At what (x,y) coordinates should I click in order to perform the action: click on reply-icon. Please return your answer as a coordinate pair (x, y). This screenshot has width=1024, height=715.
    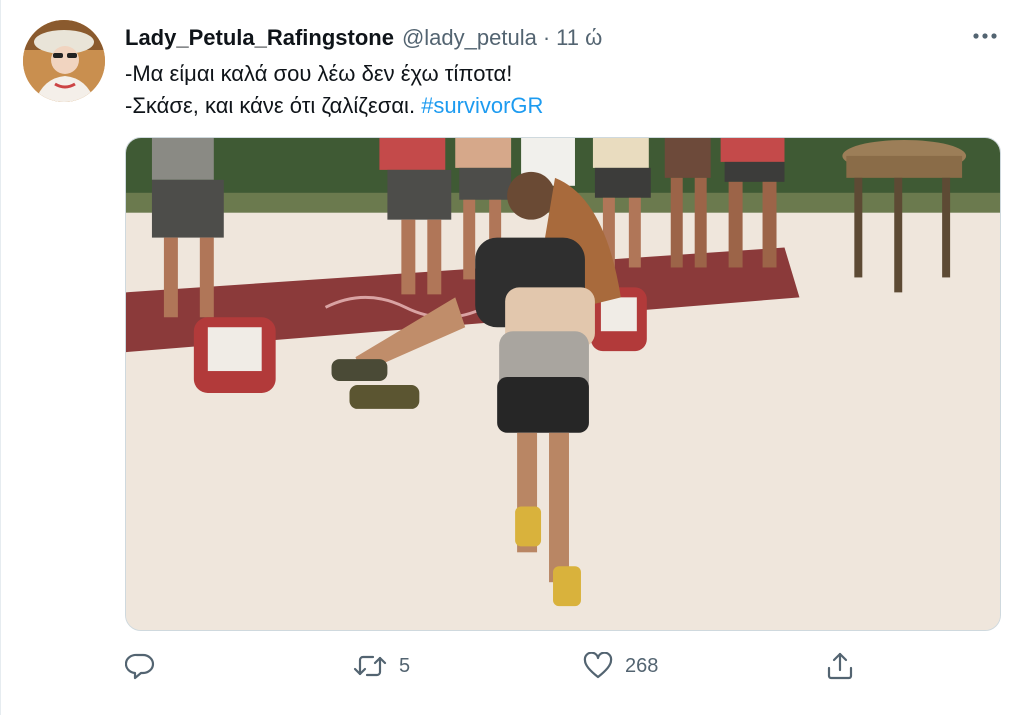
    Looking at the image, I should click on (140, 666).